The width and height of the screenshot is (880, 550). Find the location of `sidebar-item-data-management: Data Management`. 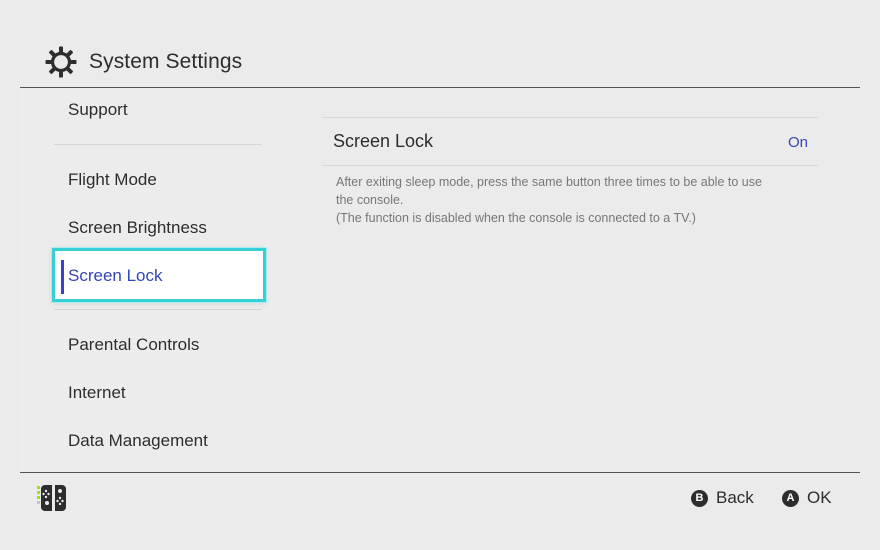

sidebar-item-data-management: Data Management is located at coordinates (138, 441).